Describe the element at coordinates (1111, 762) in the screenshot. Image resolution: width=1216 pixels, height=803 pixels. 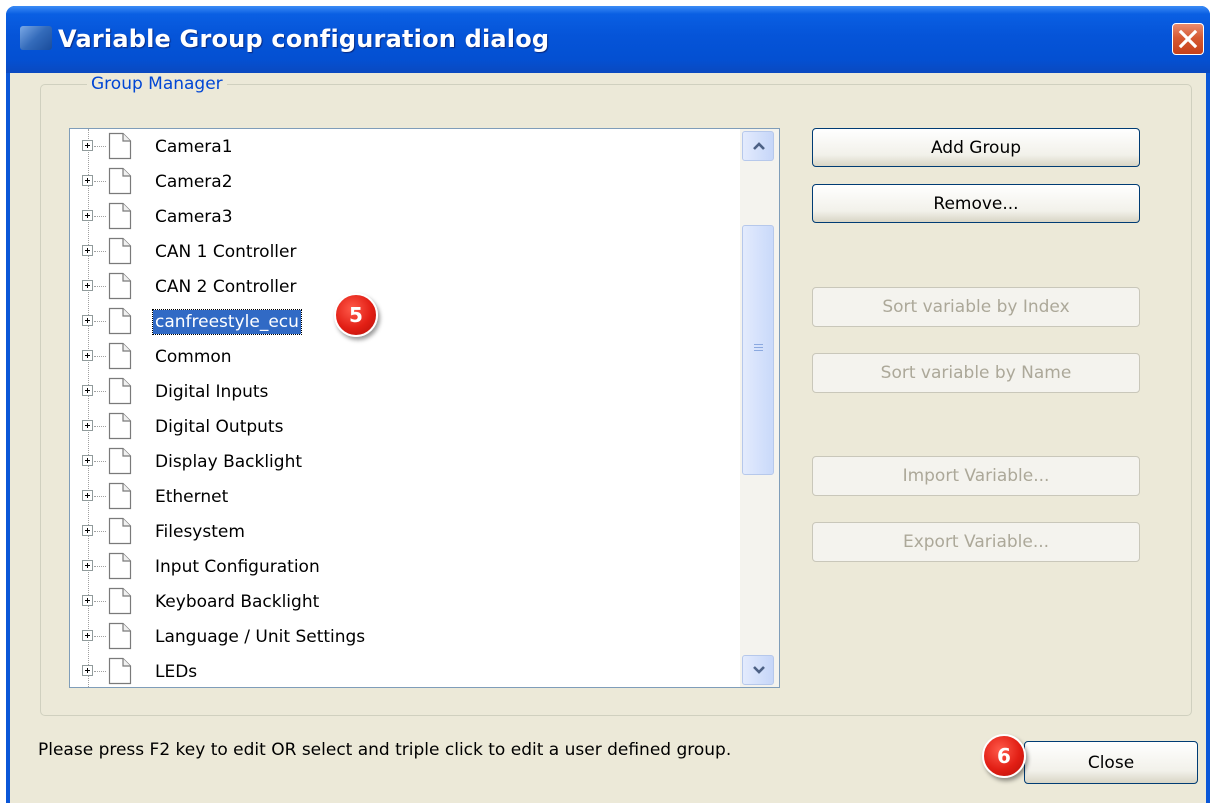
I see `close-button: Close` at that location.